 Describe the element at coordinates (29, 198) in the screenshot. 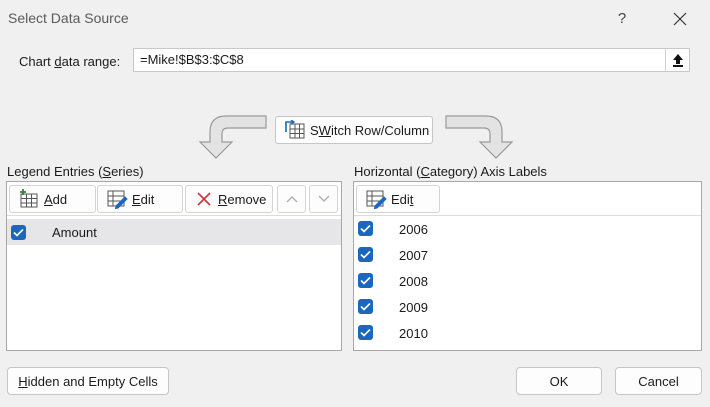

I see `add-series-icon` at that location.